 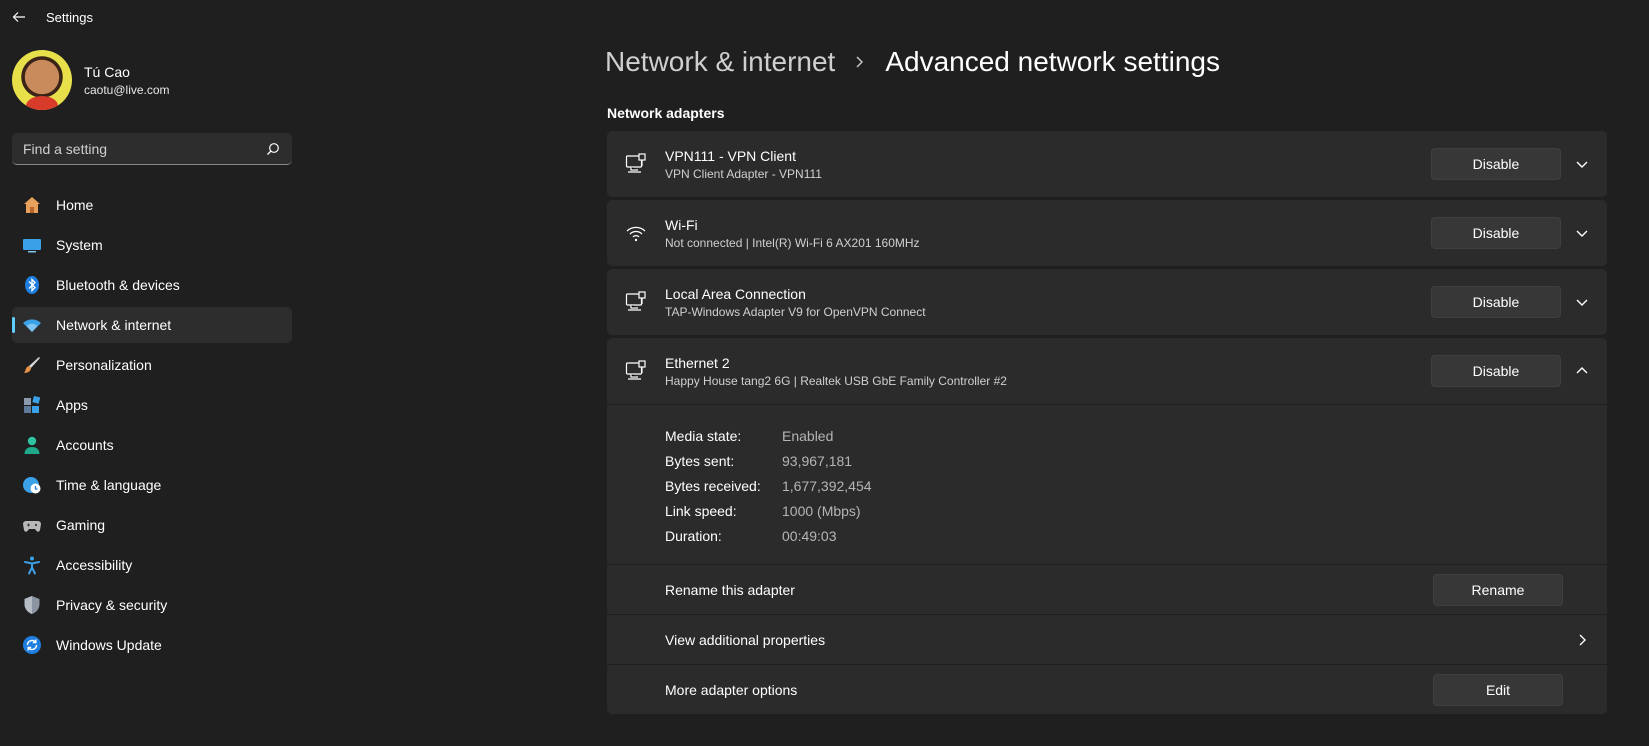 I want to click on section-title: Network adapters, so click(x=666, y=113).